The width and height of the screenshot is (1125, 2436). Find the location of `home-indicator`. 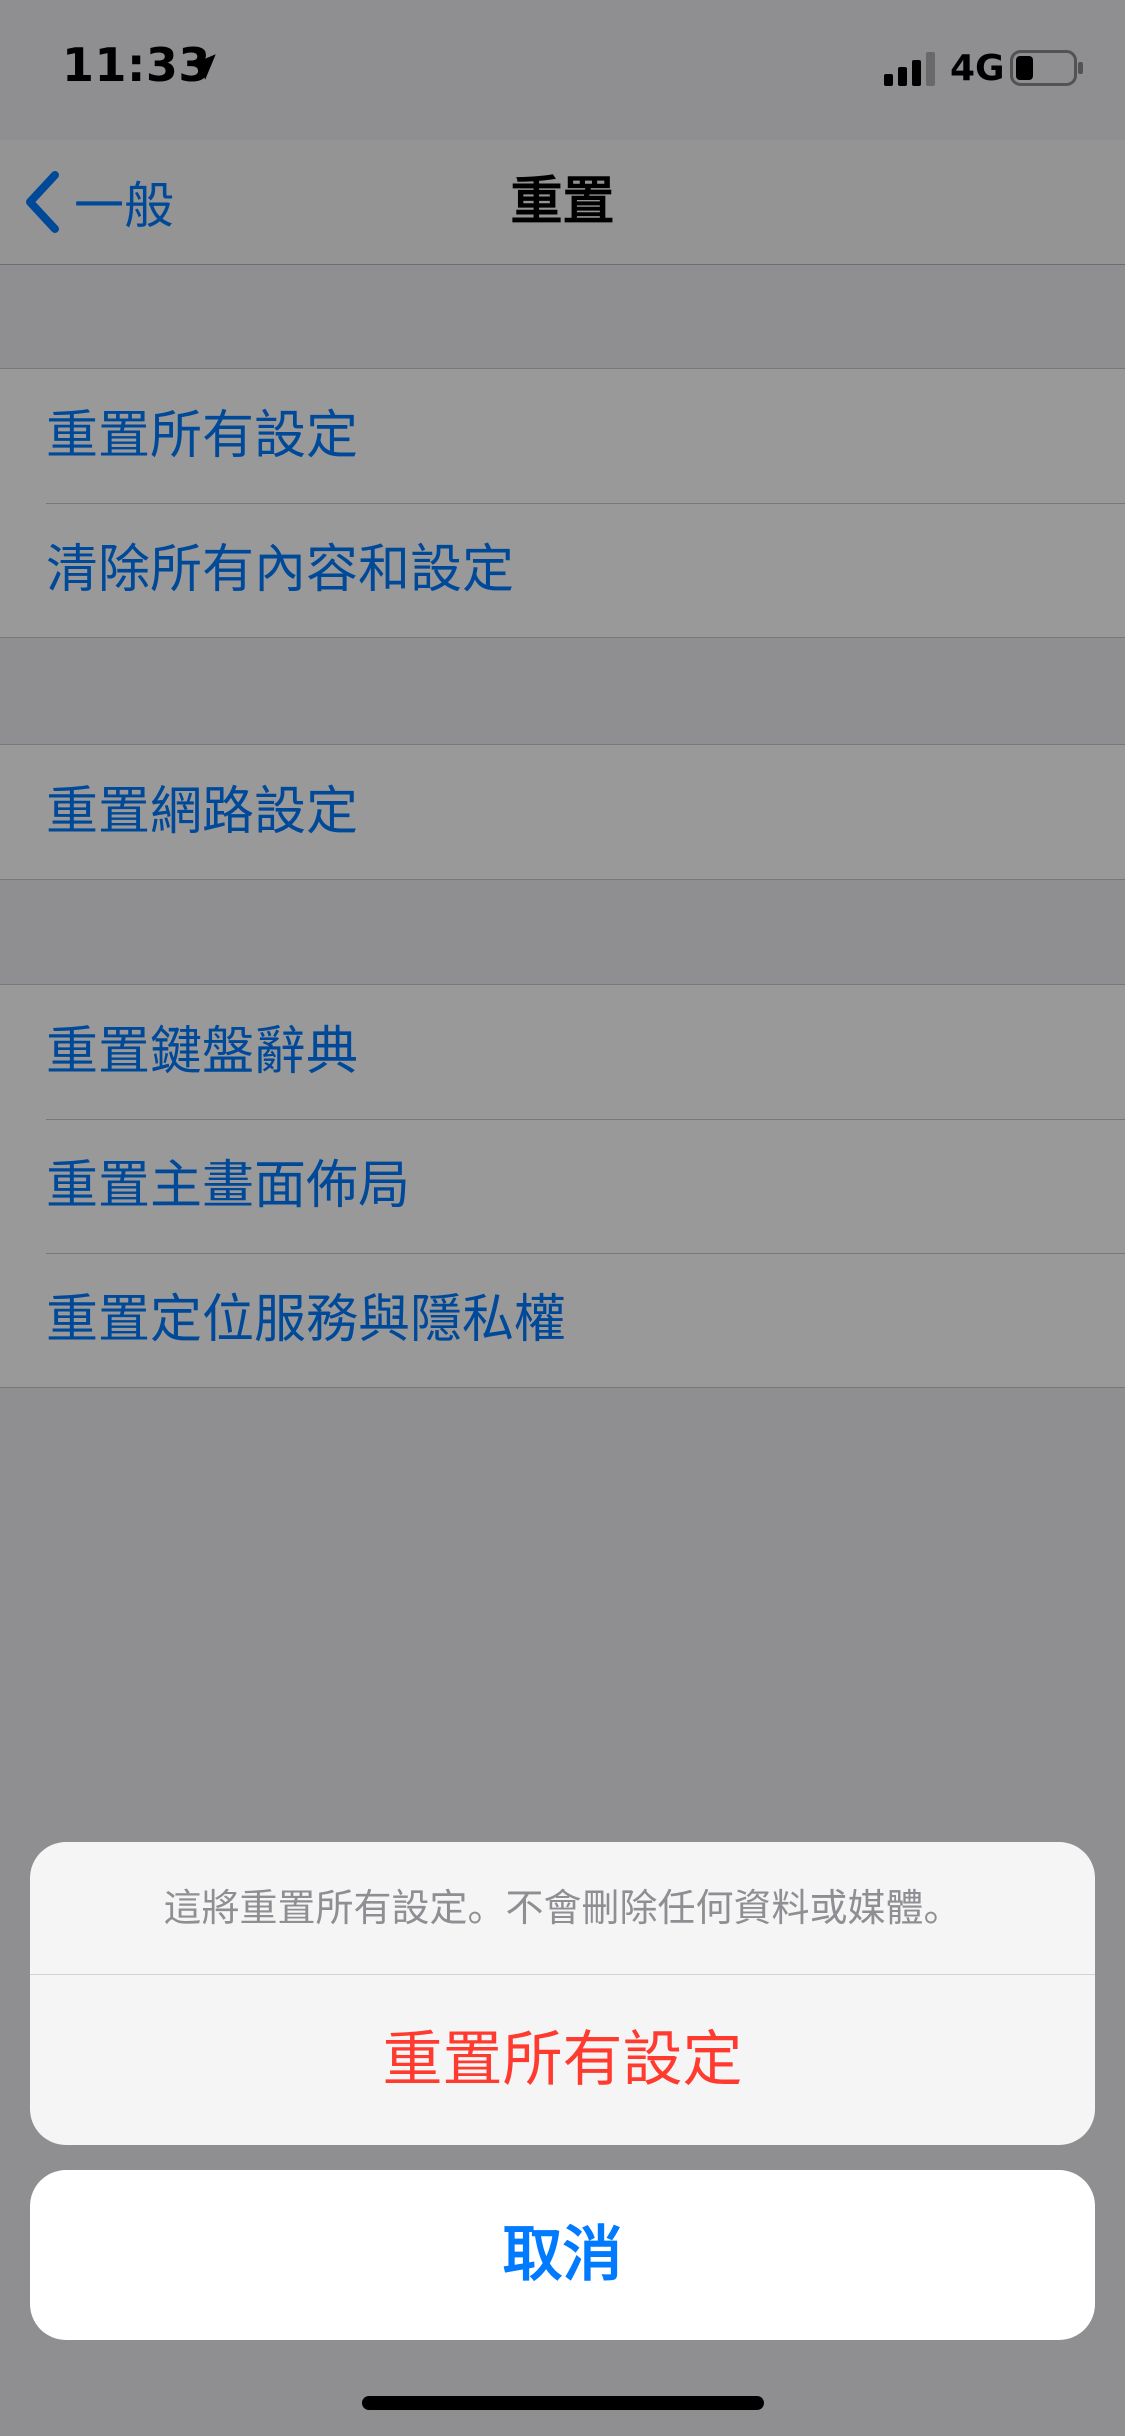

home-indicator is located at coordinates (563, 2403).